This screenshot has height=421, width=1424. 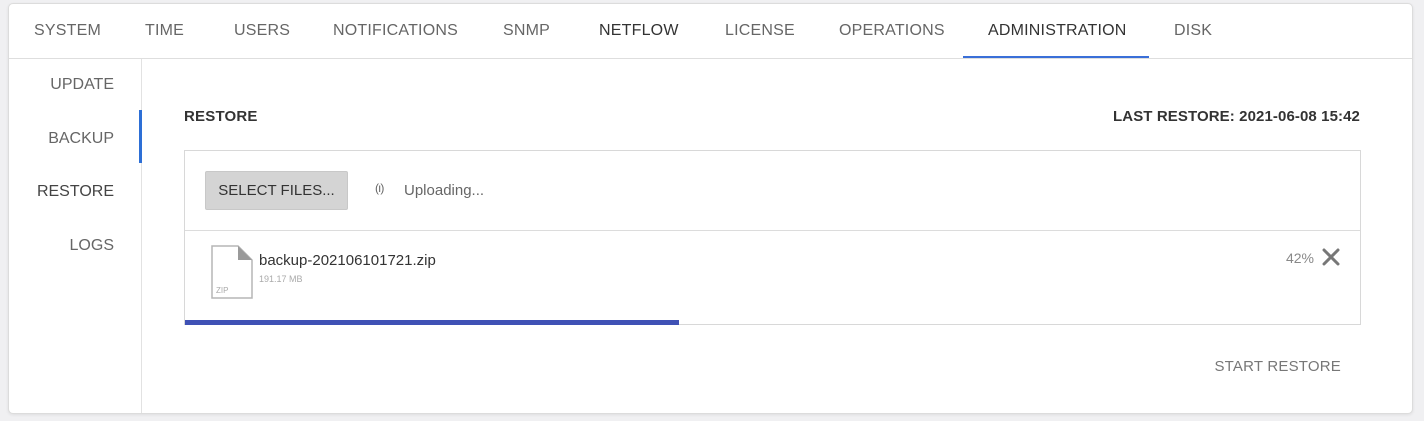 I want to click on last-restore-info: LAST RESTORE: 2021-06-08 15:42, so click(x=1236, y=116).